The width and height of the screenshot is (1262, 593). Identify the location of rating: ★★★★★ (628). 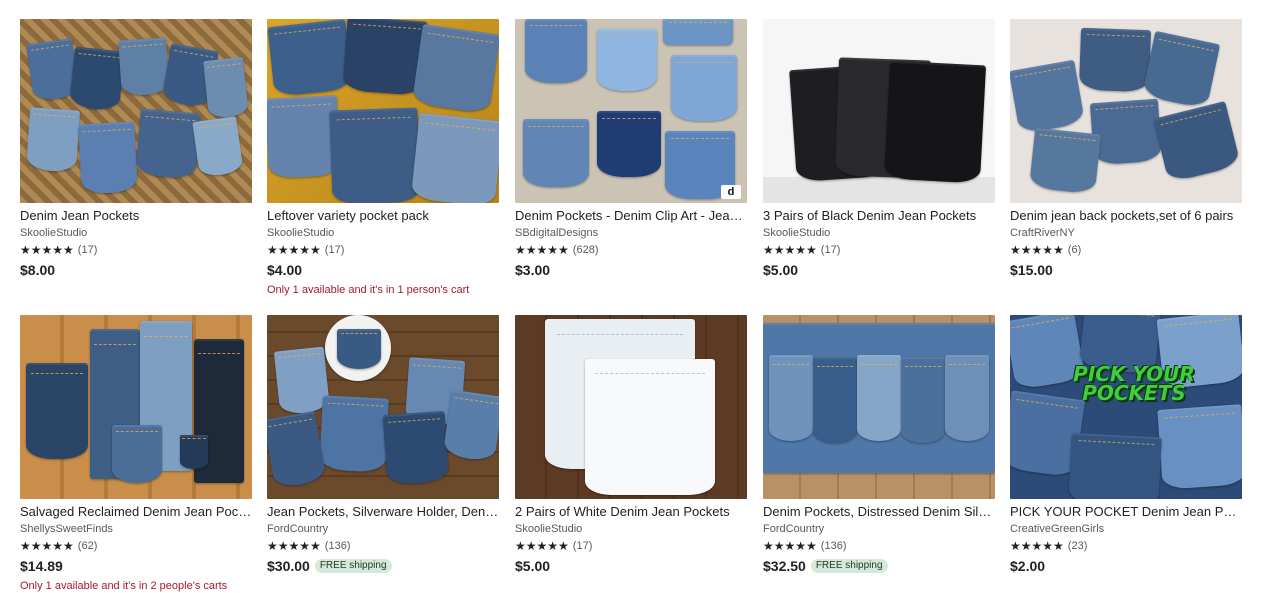
(631, 250).